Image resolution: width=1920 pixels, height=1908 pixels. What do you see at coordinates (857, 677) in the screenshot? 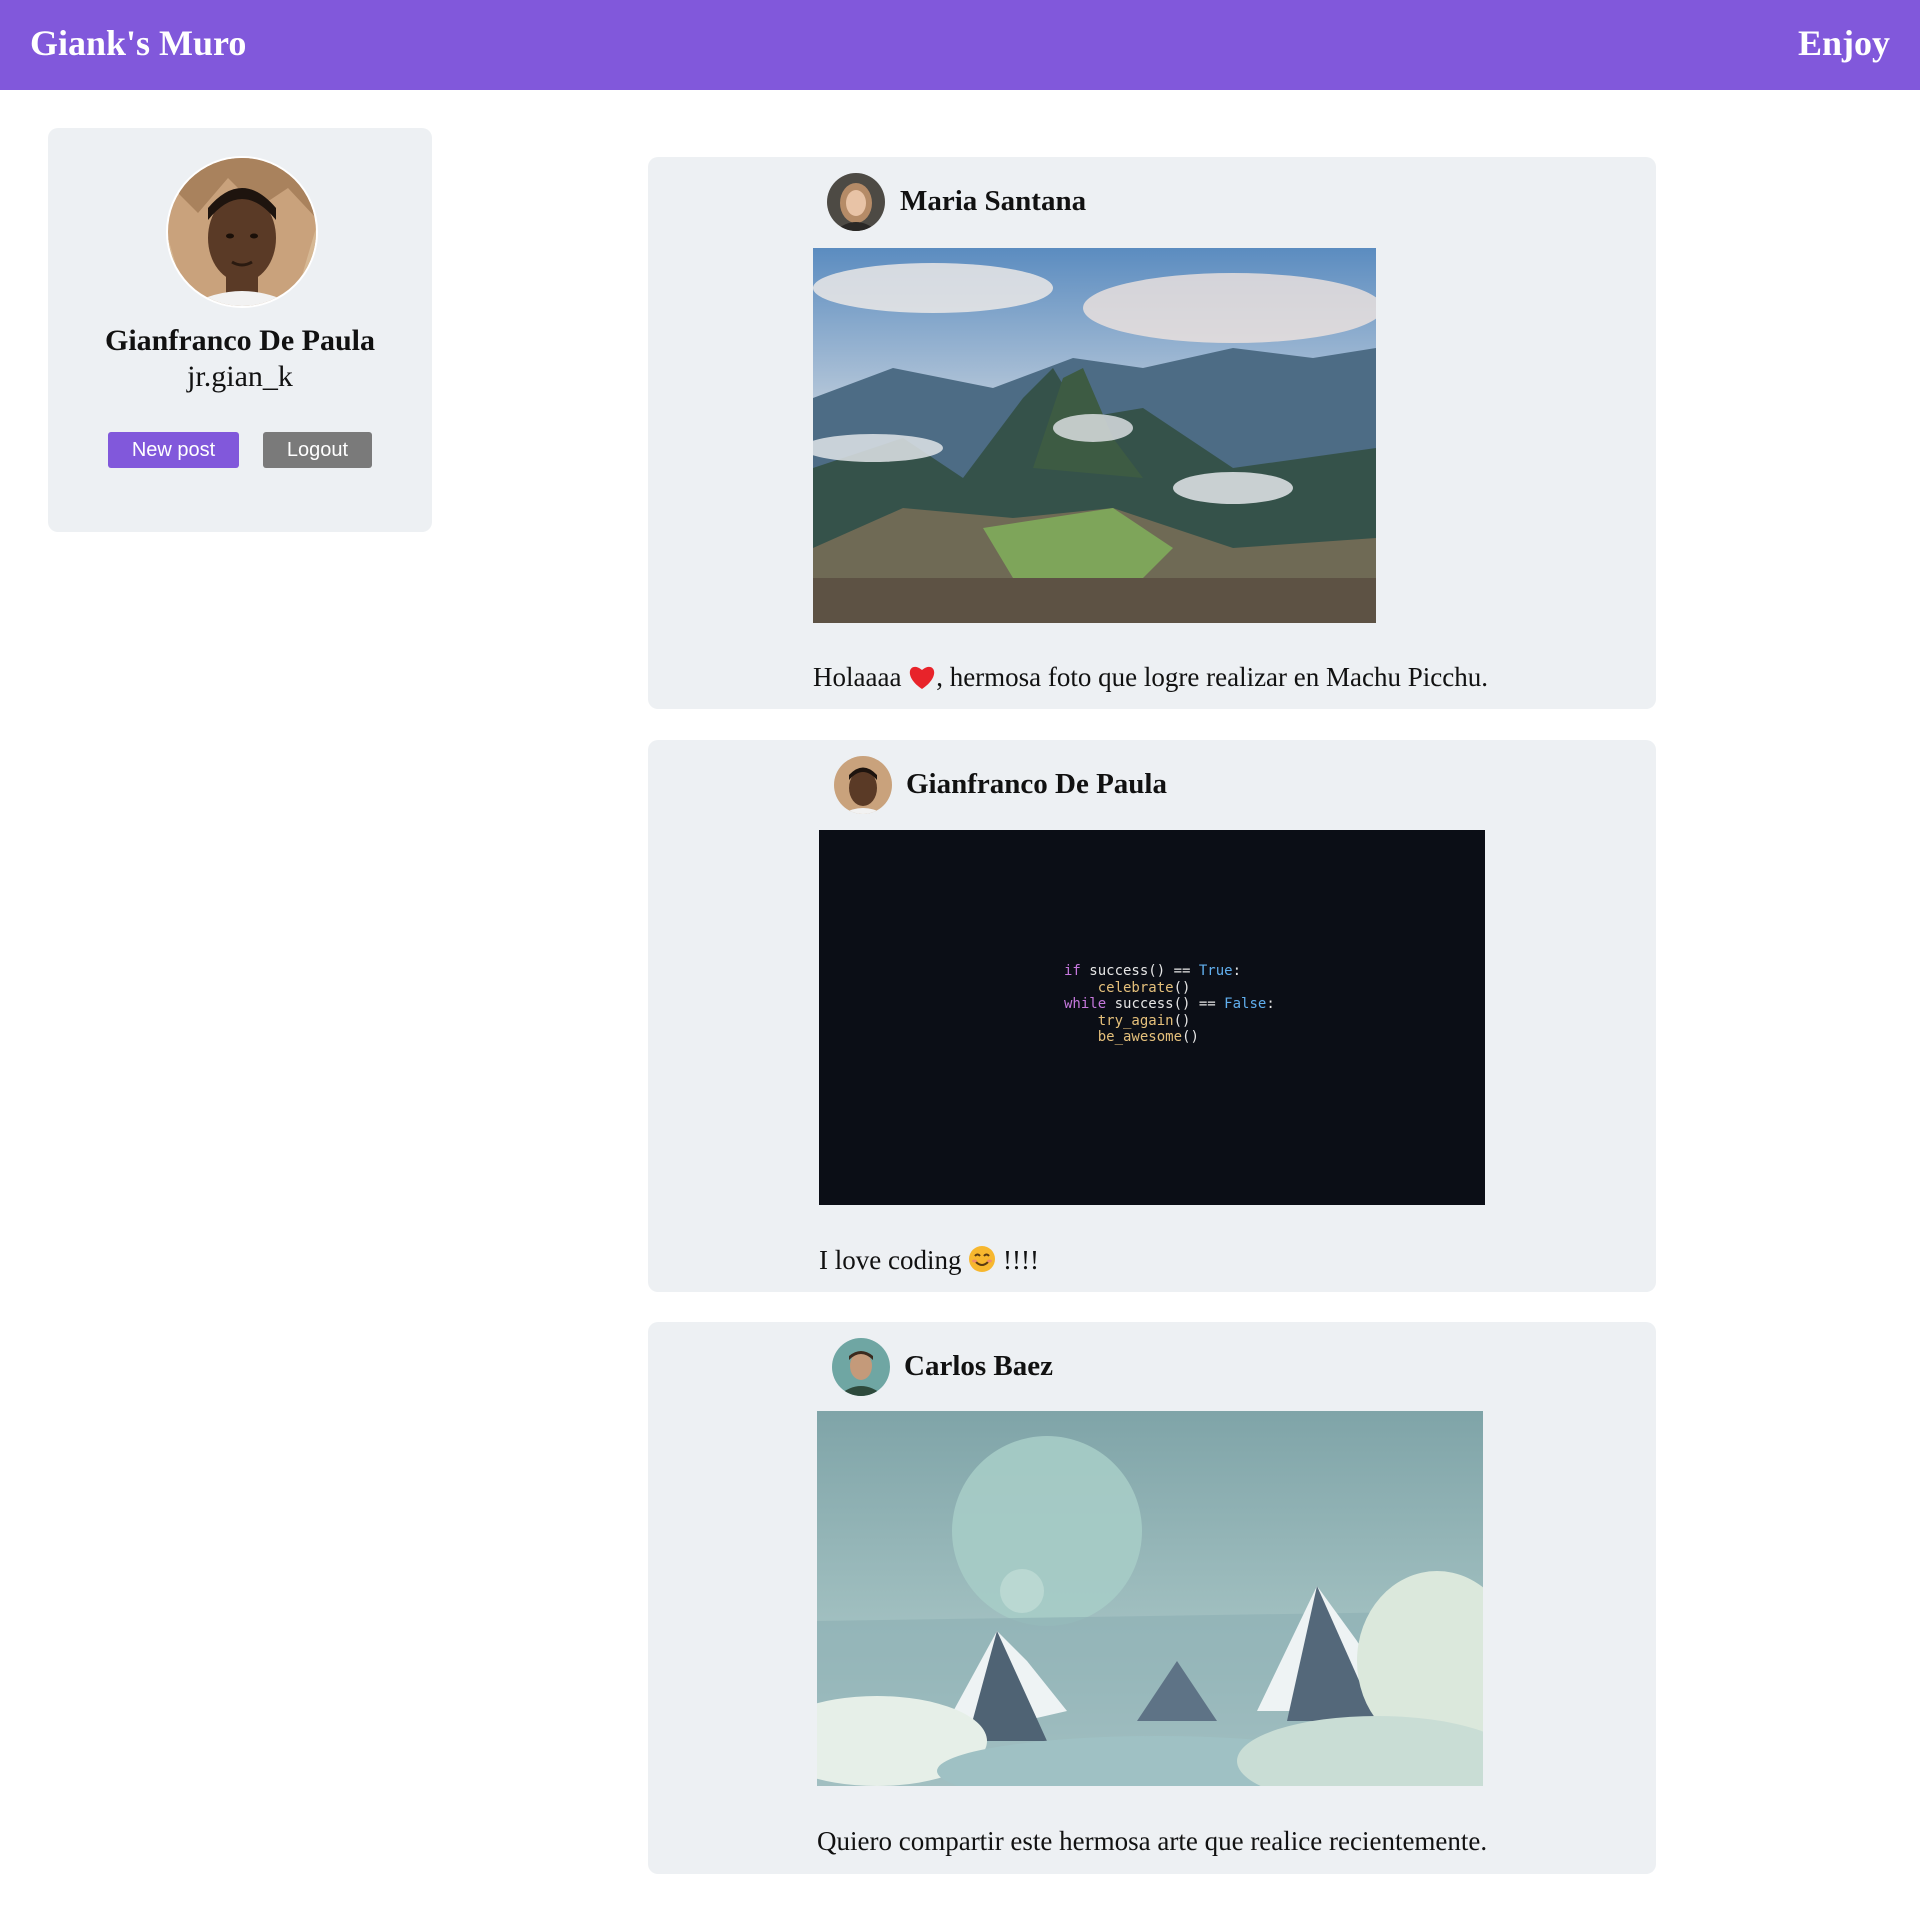
I see `post-caption-text: Holaaaa` at bounding box center [857, 677].